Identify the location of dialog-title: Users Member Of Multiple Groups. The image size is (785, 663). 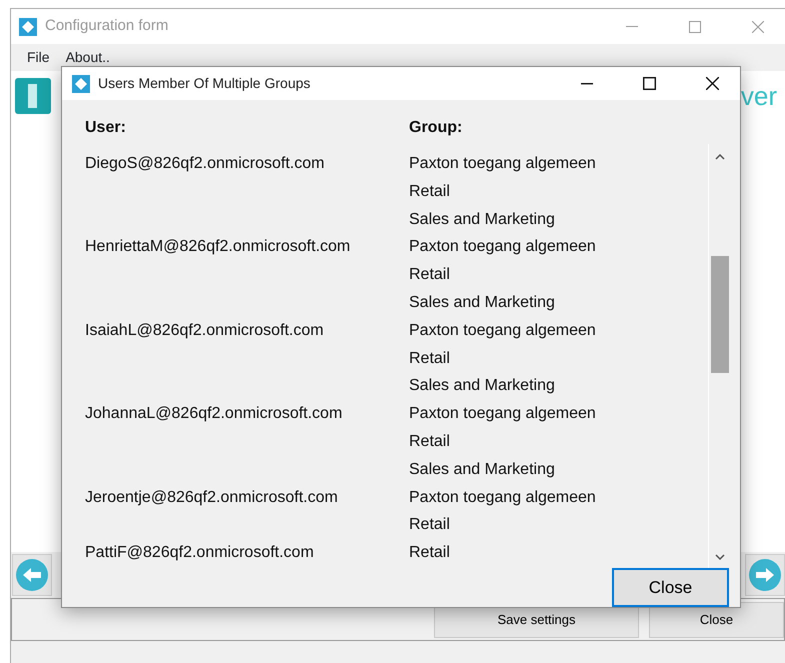
(204, 83).